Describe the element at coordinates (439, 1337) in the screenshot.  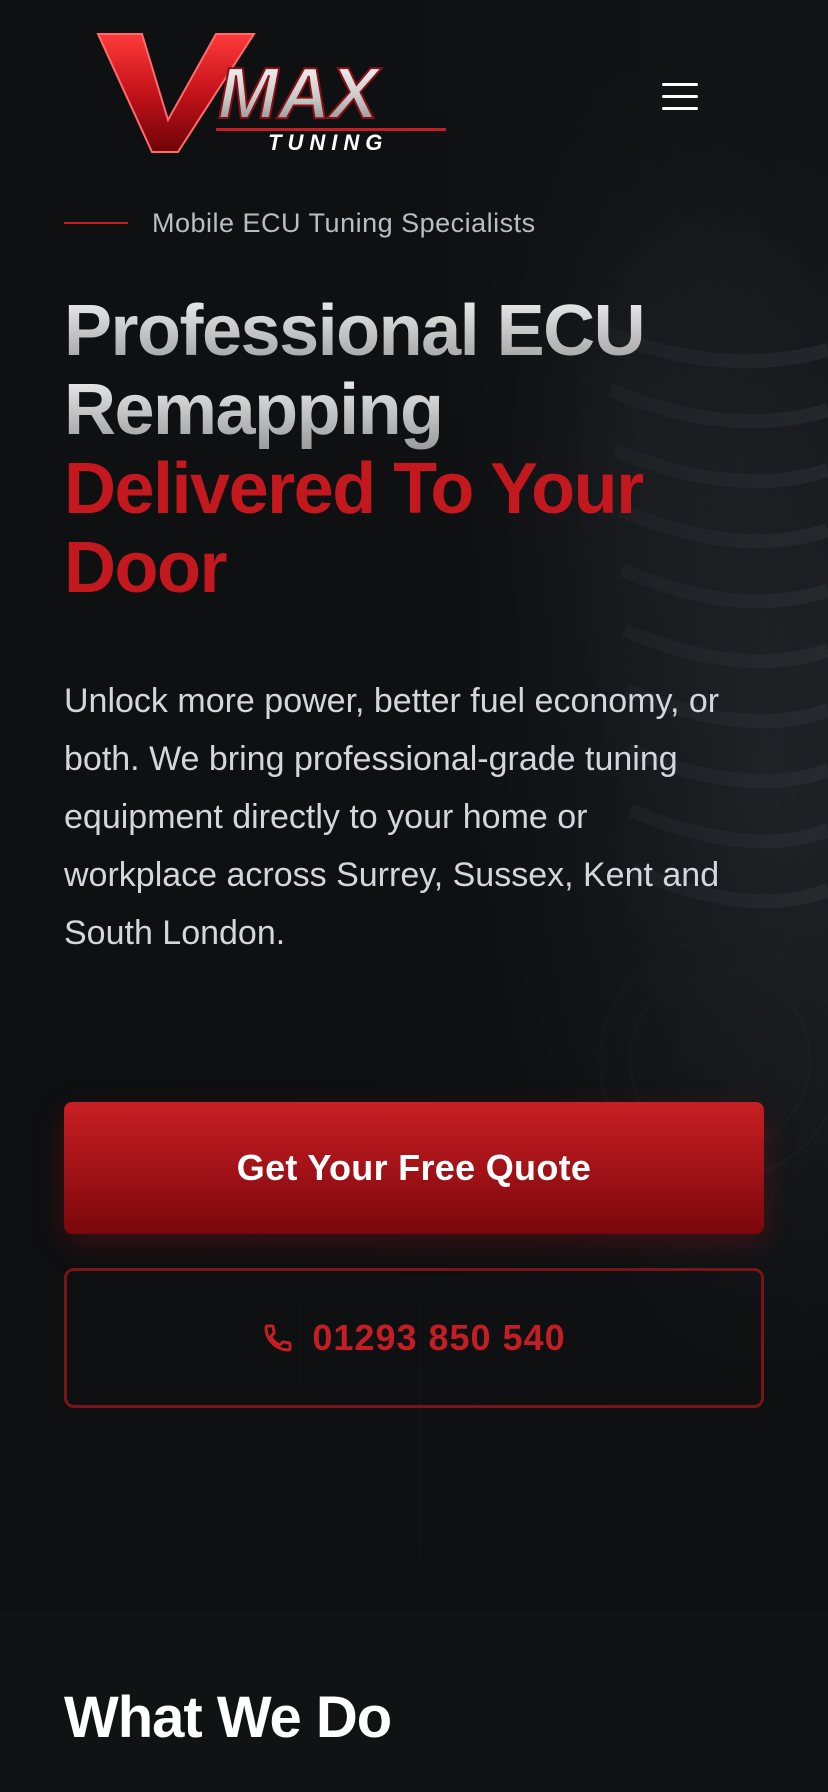
I see `phone-number: 01293 850 540` at that location.